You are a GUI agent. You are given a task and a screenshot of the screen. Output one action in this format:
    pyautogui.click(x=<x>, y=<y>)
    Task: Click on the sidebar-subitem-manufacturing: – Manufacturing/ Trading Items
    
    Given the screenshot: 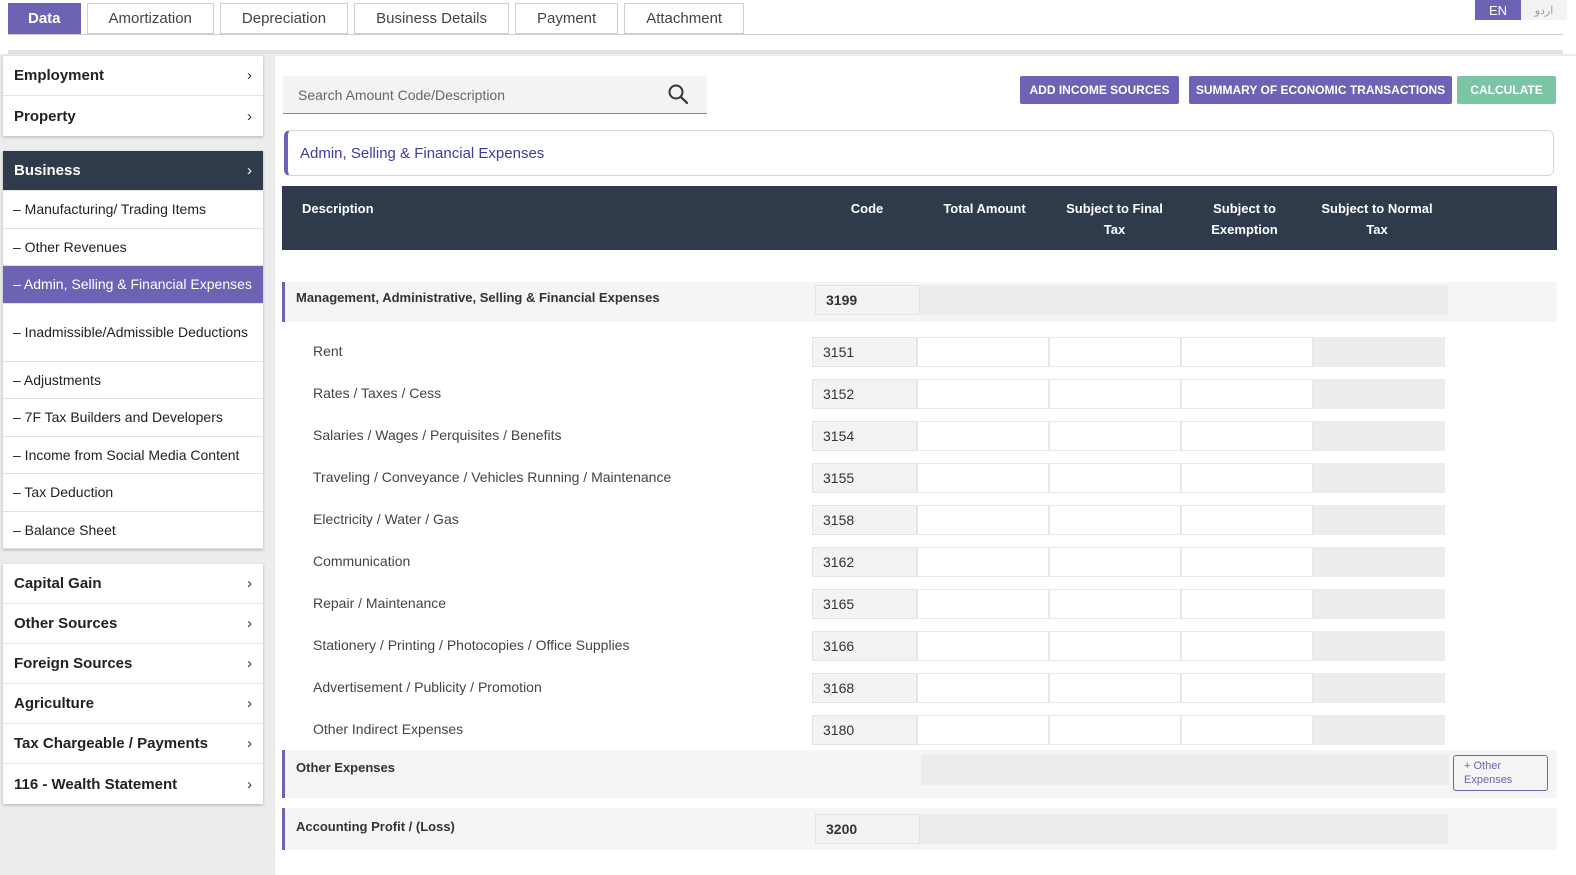 What is the action you would take?
    pyautogui.click(x=133, y=210)
    